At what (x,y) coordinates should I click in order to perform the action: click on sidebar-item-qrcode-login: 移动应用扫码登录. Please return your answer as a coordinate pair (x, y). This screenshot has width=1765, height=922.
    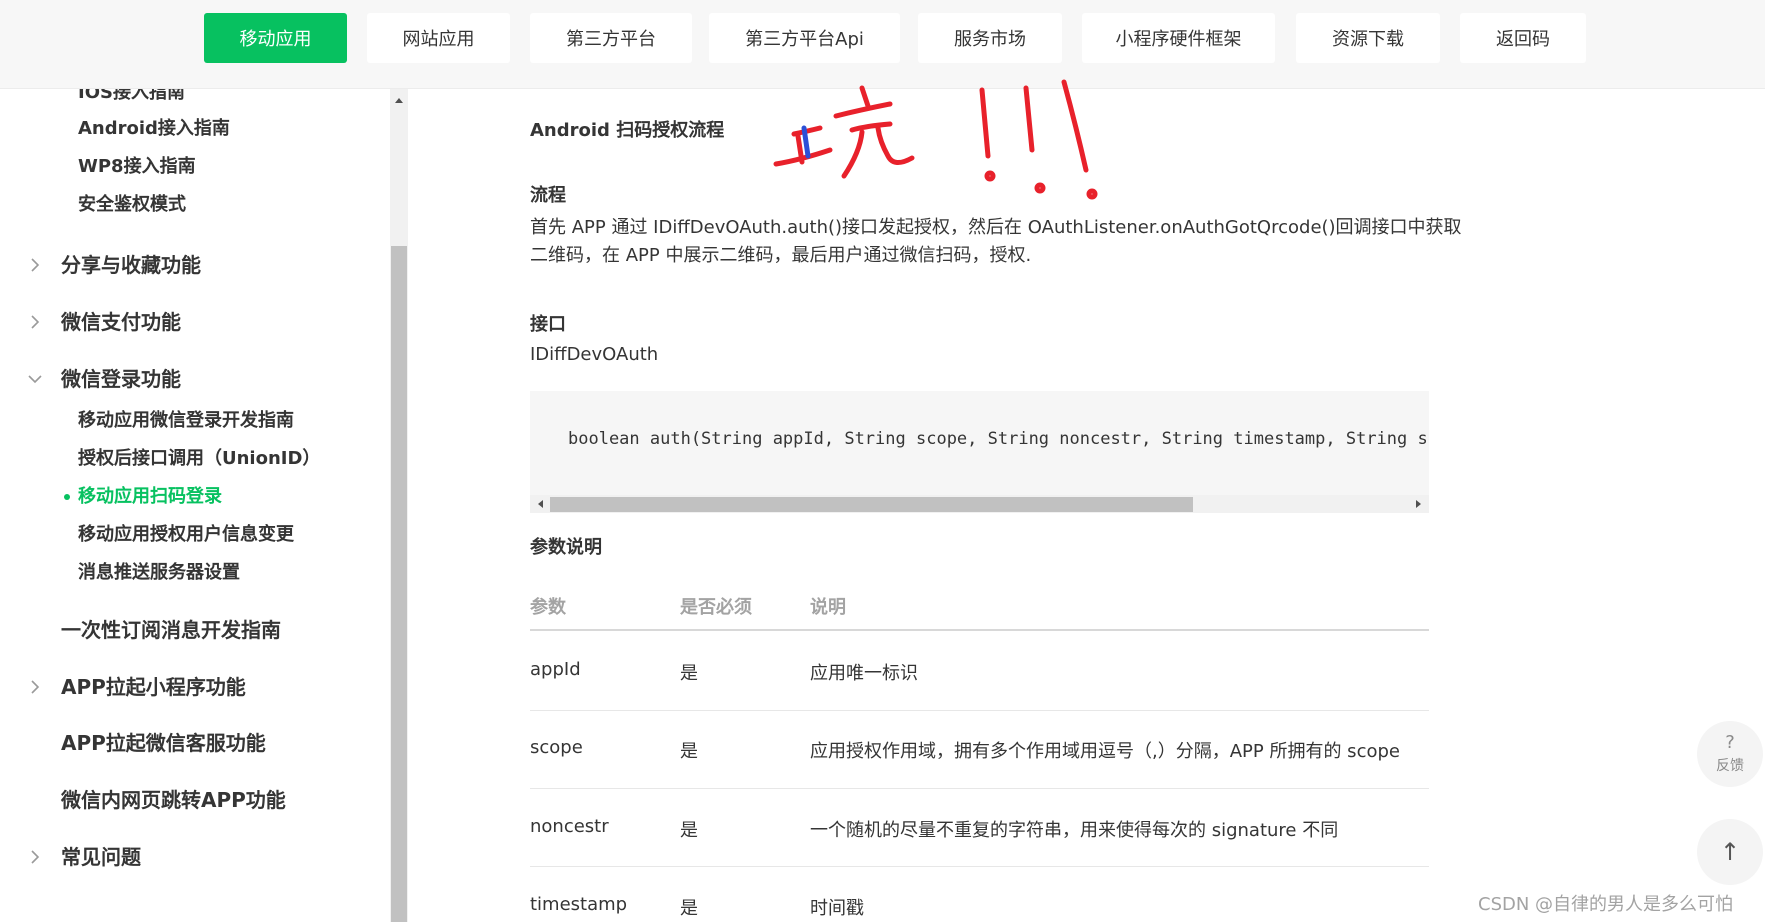
    Looking at the image, I should click on (150, 497).